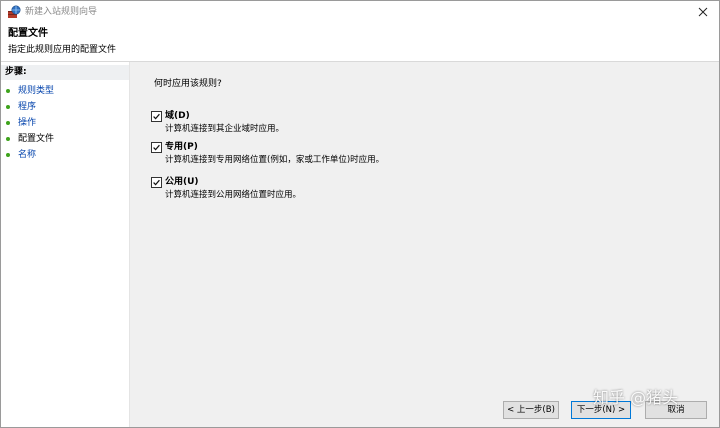 The image size is (720, 428). Describe the element at coordinates (361, 125) in the screenshot. I see `option-domain: 域(D) 计算机连接到其企业域时应用。` at that location.